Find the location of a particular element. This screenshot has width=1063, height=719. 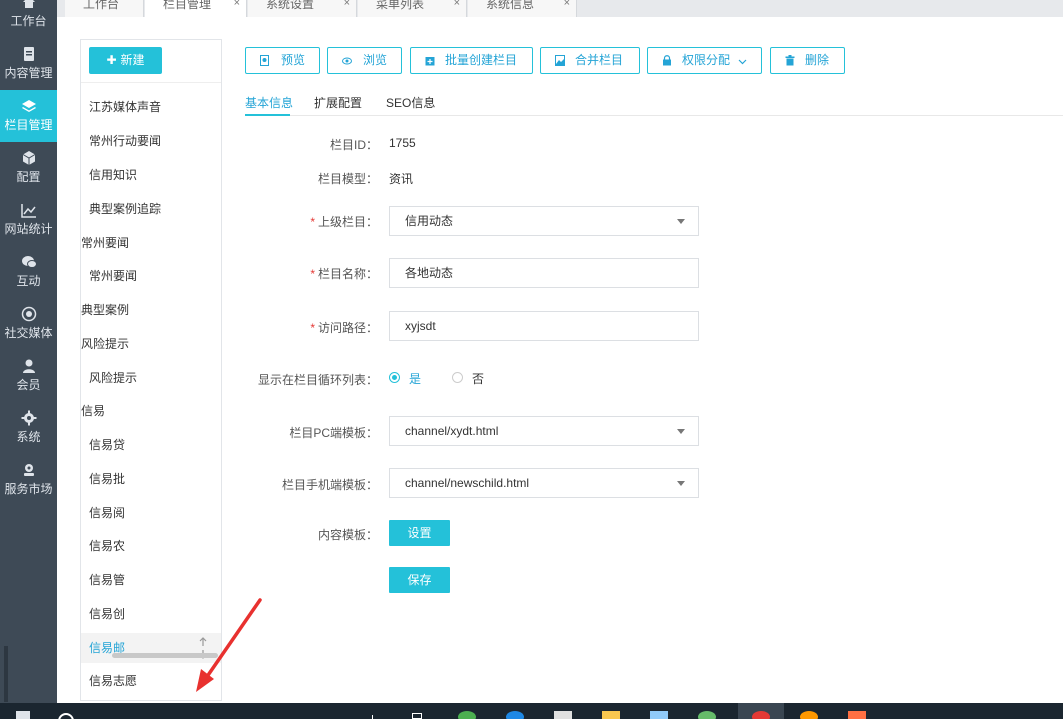

nav-item-content: 内容管理 is located at coordinates (28, 64).